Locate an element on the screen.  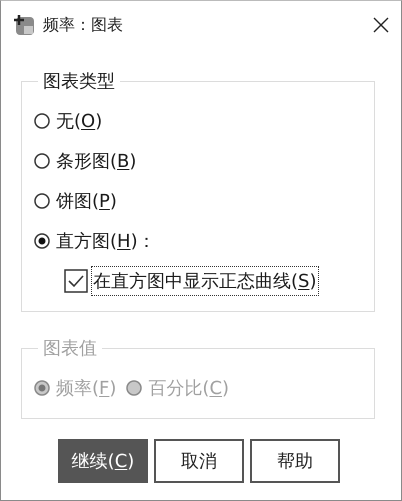
radio-label: 无(O) is located at coordinates (79, 121).